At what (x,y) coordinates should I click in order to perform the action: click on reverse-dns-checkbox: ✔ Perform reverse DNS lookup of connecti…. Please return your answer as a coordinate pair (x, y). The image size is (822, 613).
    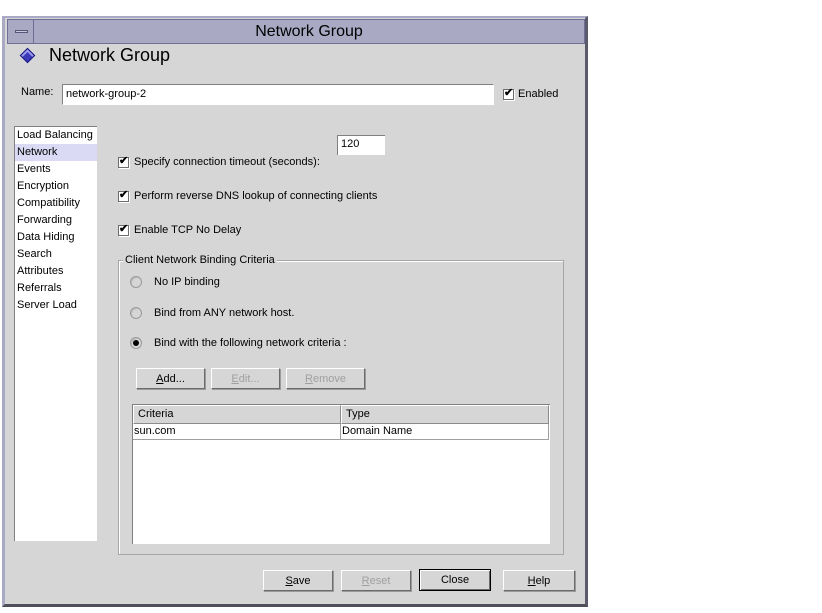
    Looking at the image, I should click on (248, 195).